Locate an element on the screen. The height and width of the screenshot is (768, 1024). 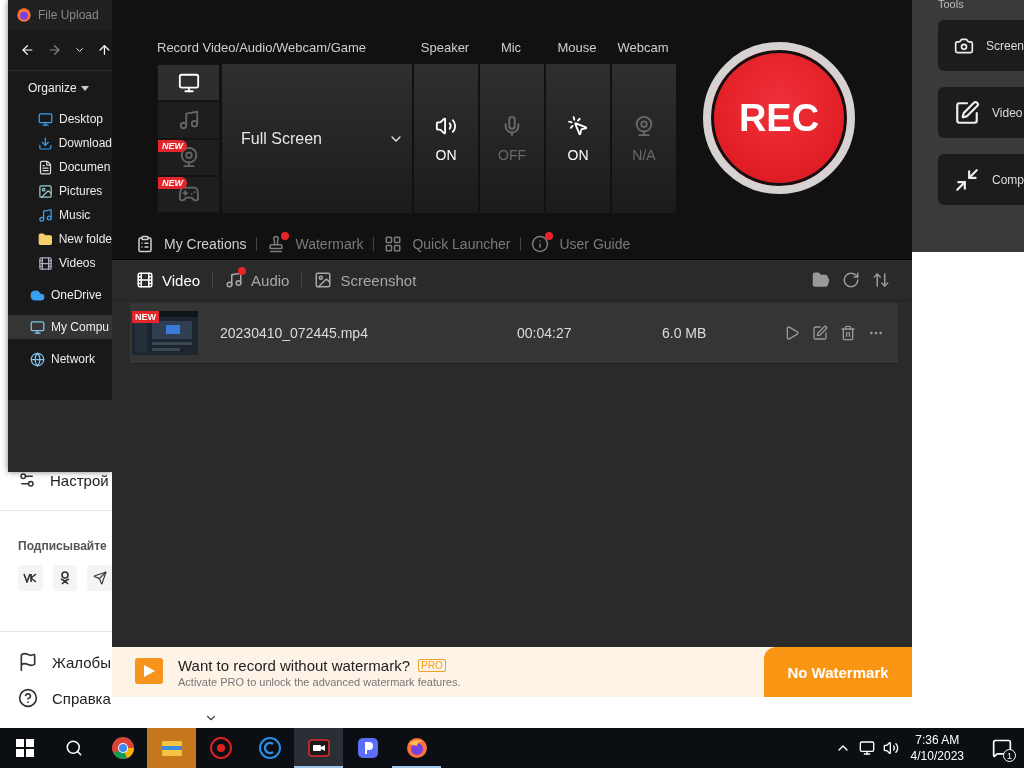
telegram-icon is located at coordinates (99, 578).